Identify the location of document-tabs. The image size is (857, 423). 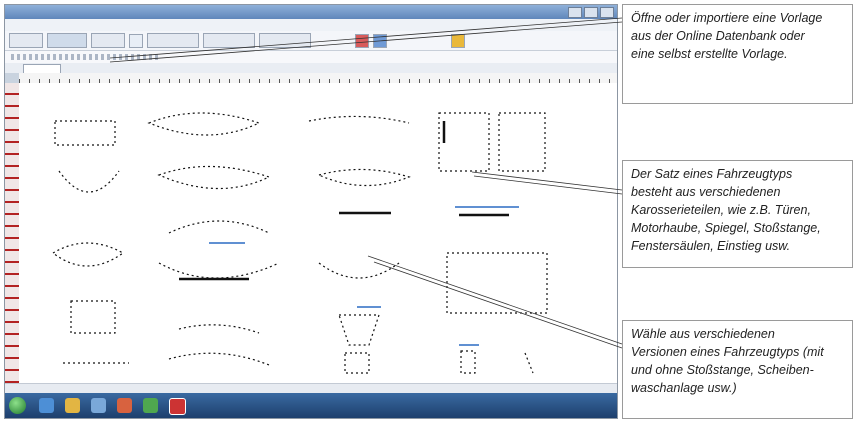
(311, 68).